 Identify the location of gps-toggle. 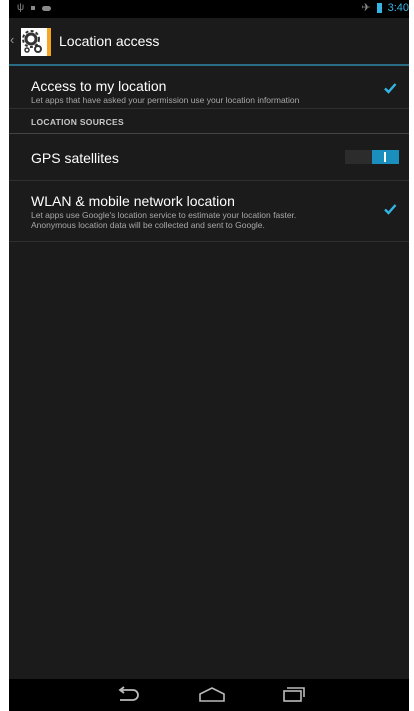
(372, 157).